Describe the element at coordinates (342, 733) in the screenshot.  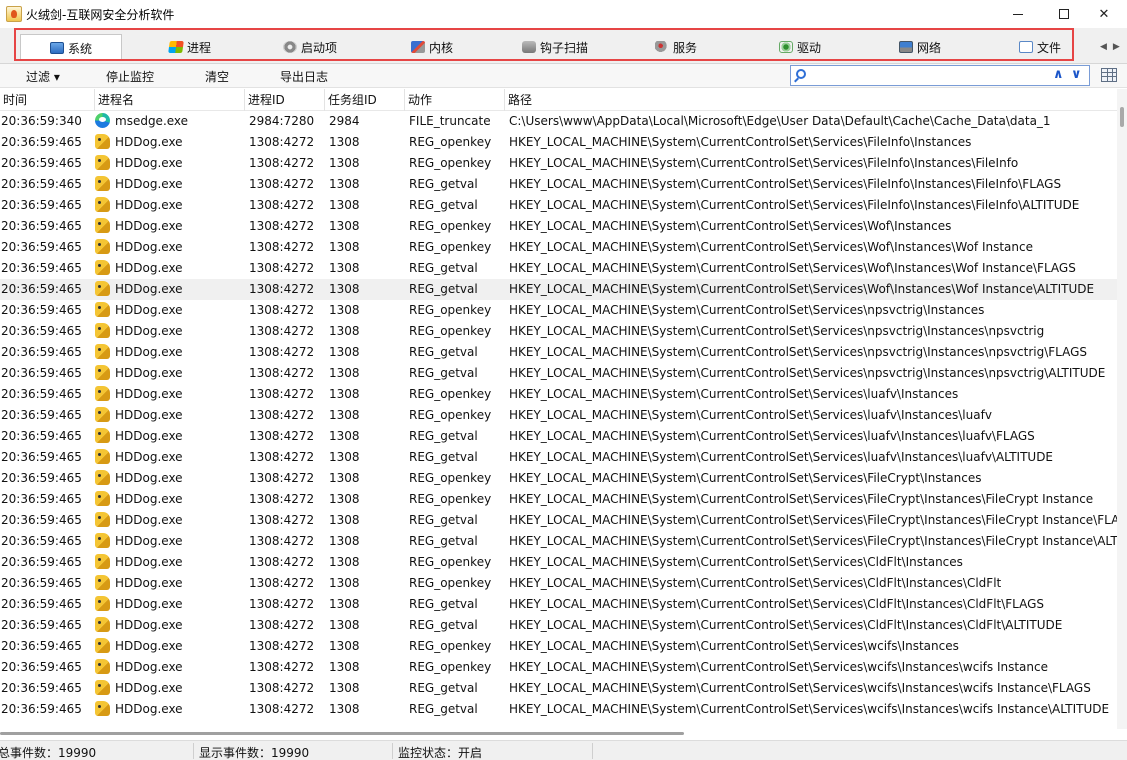
I see `horizontal-scroll-thumb` at that location.